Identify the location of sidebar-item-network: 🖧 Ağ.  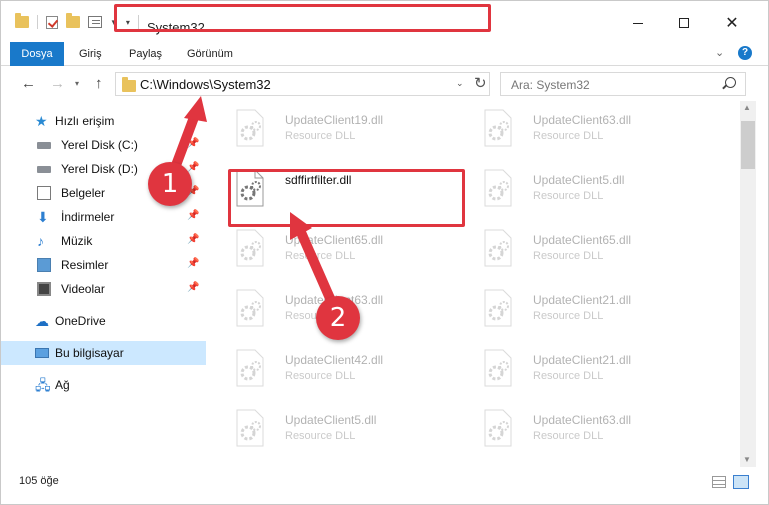
(103, 385).